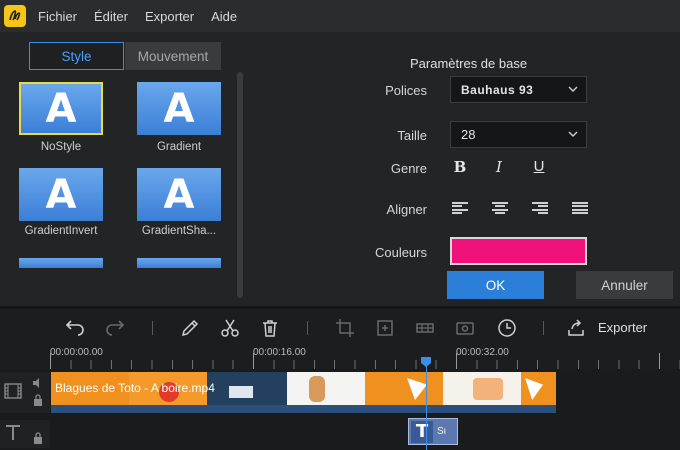 The image size is (680, 450). Describe the element at coordinates (507, 328) in the screenshot. I see `duration-clock-icon` at that location.